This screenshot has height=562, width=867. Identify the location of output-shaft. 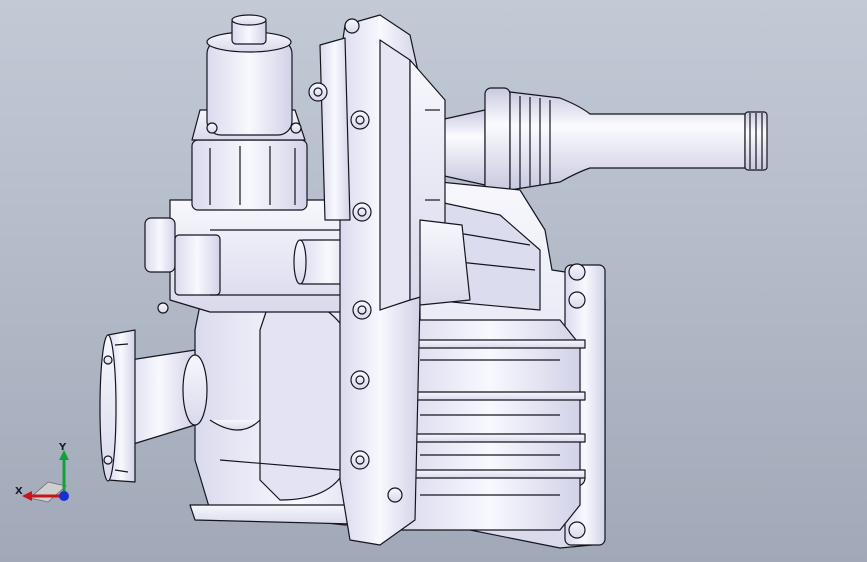
(603, 140).